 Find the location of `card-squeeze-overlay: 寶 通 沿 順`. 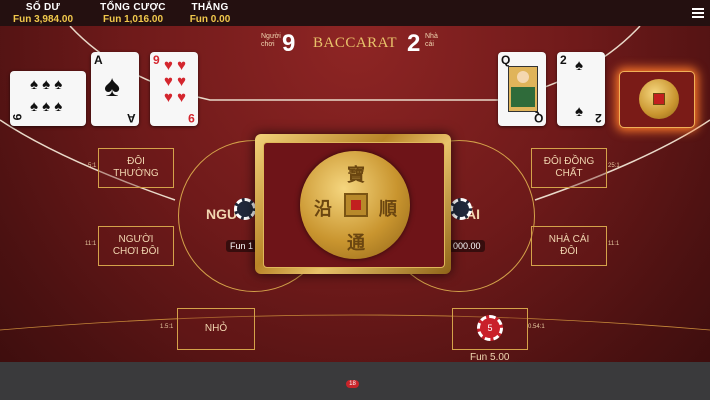

card-squeeze-overlay: 寶 通 沿 順 is located at coordinates (353, 204).